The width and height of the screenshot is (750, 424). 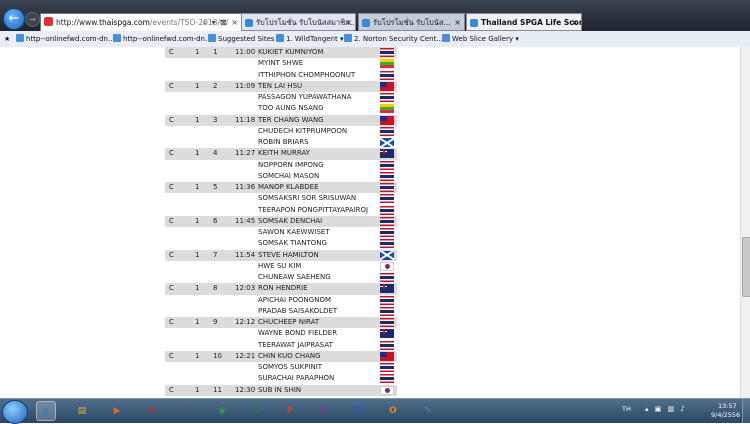 What do you see at coordinates (245, 52) in the screenshot?
I see `tee-time-cell: 11:00` at bounding box center [245, 52].